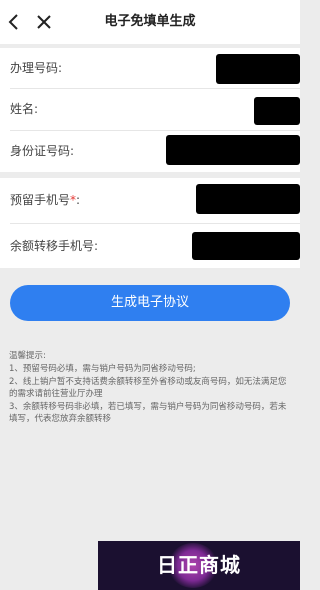 The width and height of the screenshot is (320, 590). I want to click on watermark-text: 日正商城, so click(199, 565).